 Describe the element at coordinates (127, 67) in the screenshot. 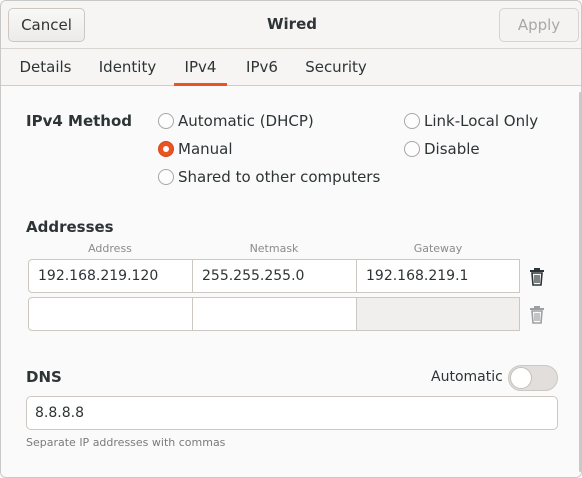

I see `tab-identity: Identity` at that location.